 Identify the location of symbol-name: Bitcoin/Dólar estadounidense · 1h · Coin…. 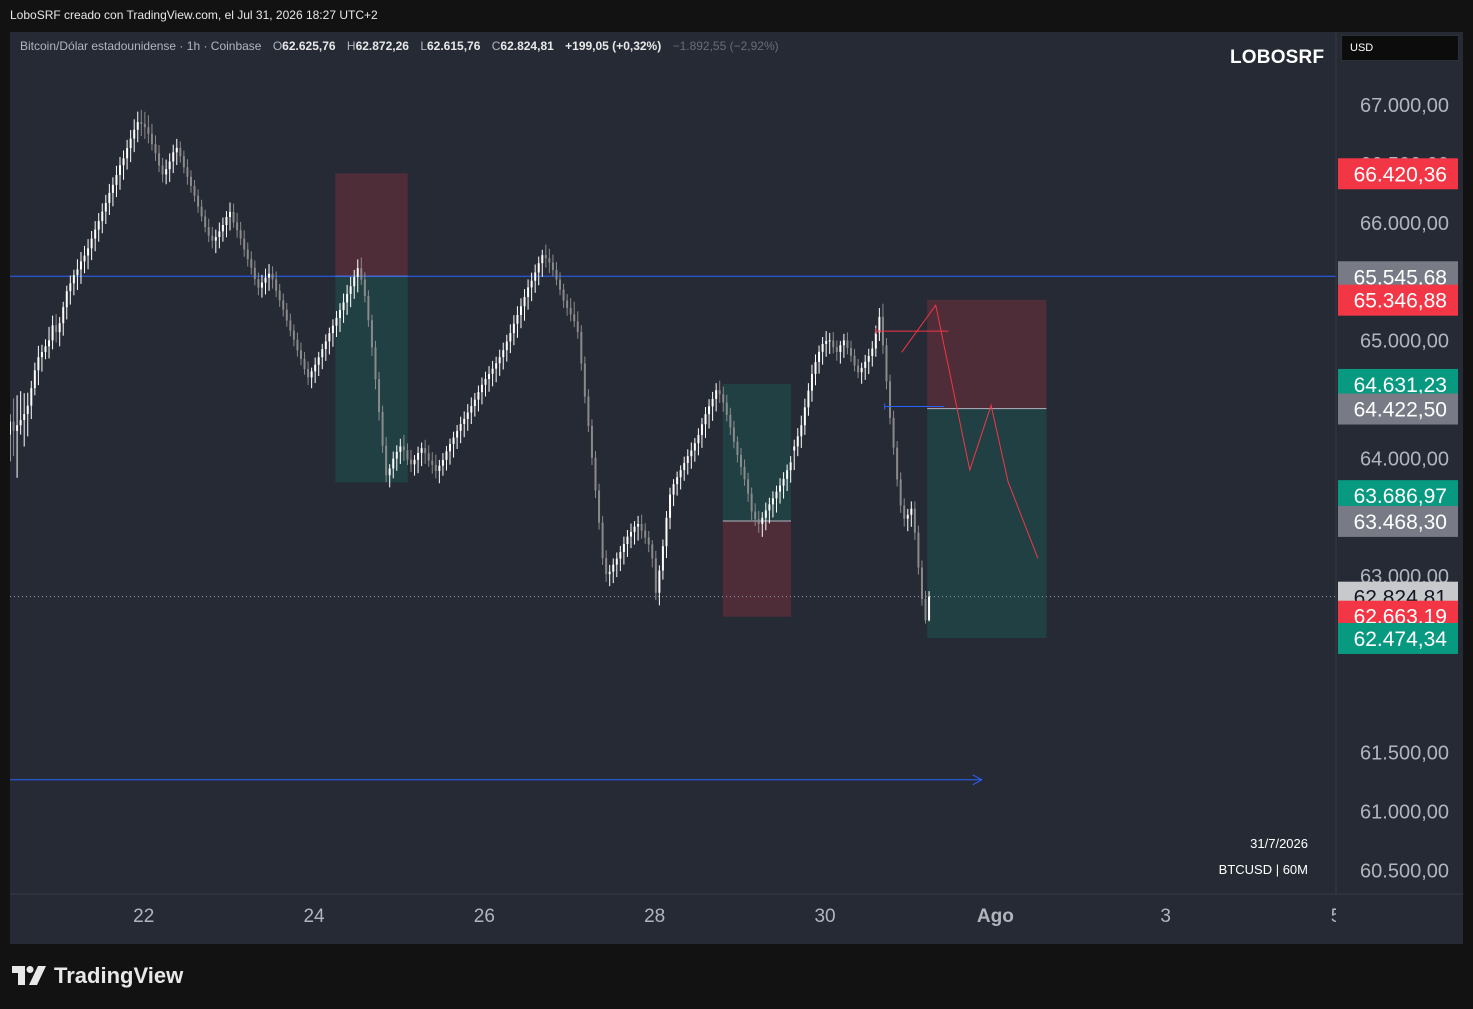
(140, 46).